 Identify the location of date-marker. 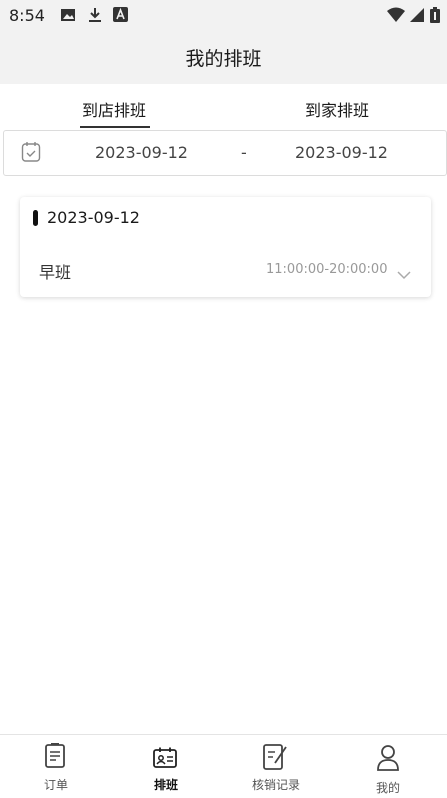
(35, 218).